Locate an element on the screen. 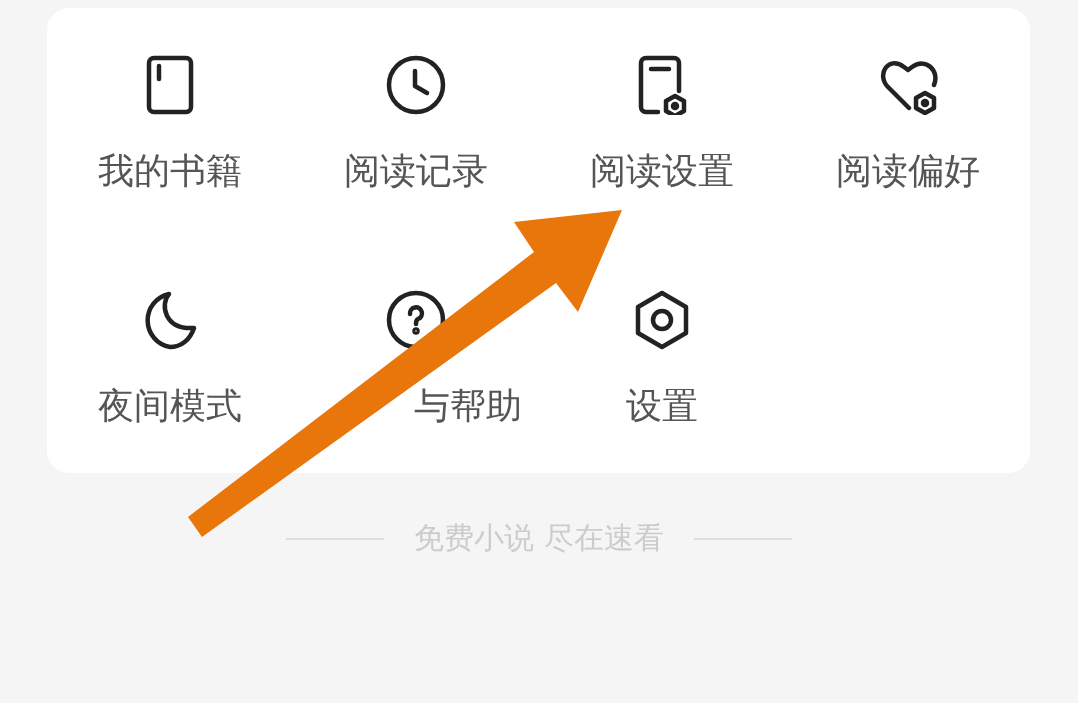  menu-label: 夜间模式 is located at coordinates (170, 406).